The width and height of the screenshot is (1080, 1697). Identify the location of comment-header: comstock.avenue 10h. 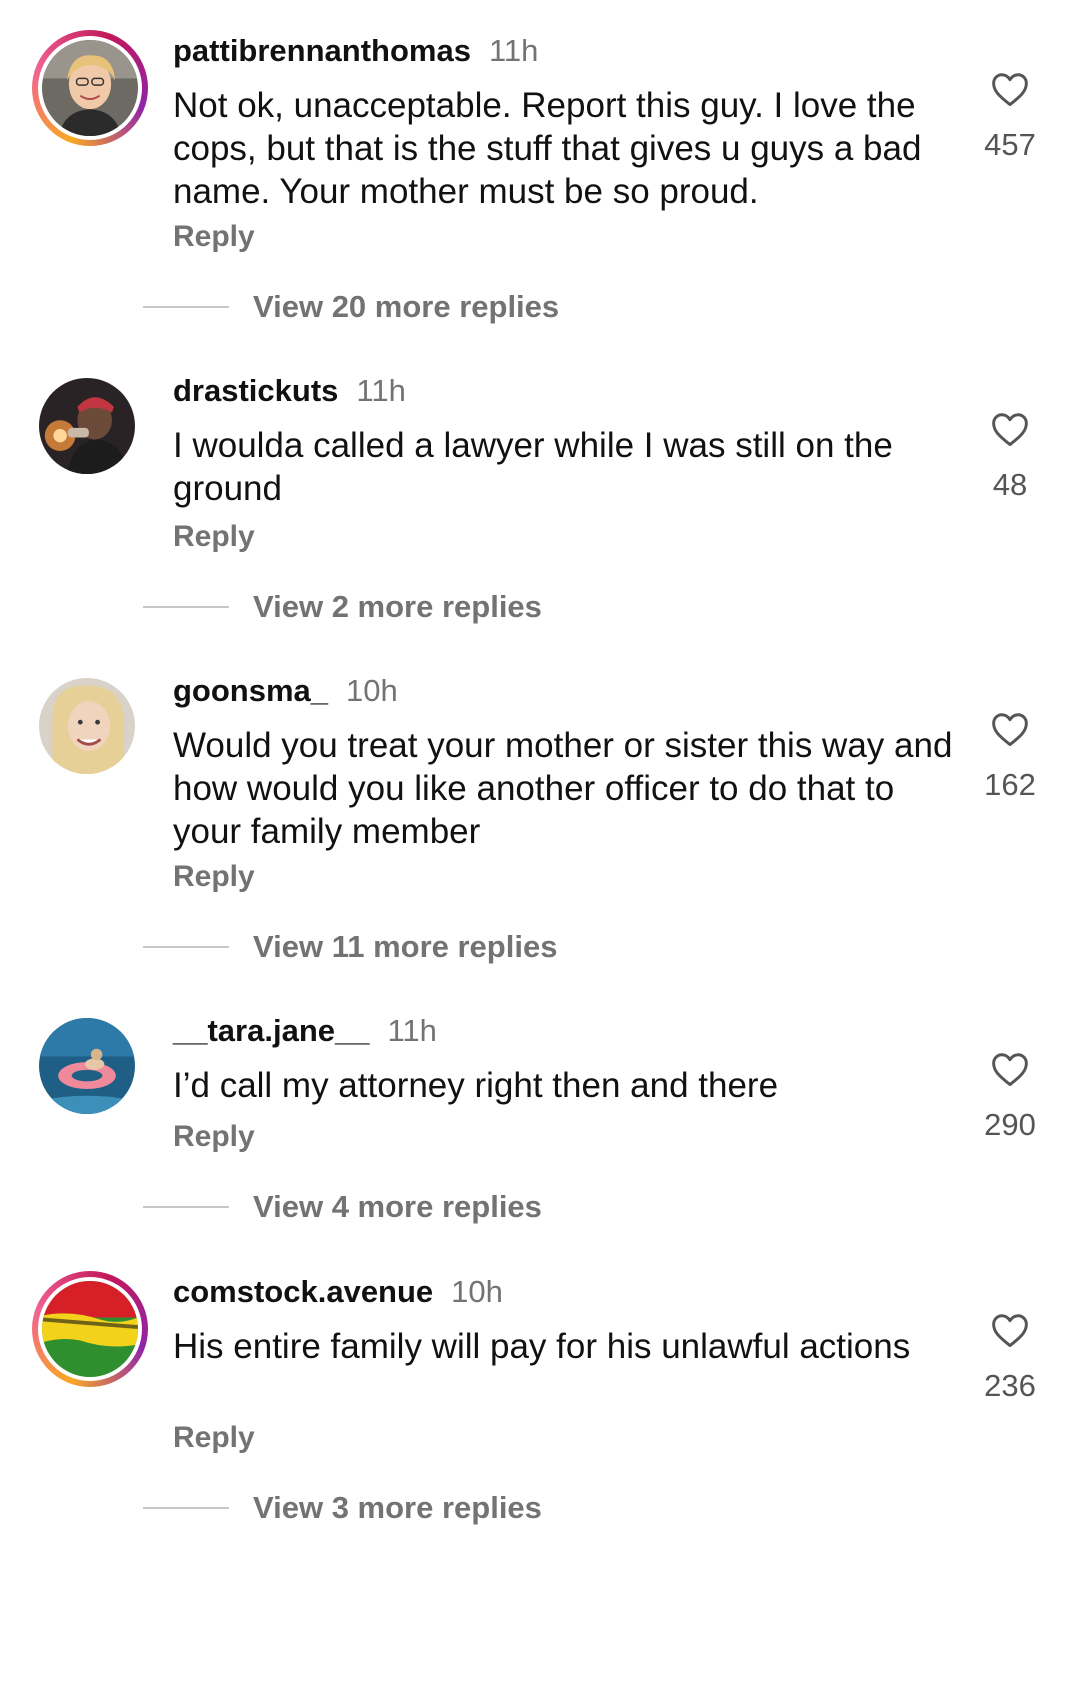
(338, 1292).